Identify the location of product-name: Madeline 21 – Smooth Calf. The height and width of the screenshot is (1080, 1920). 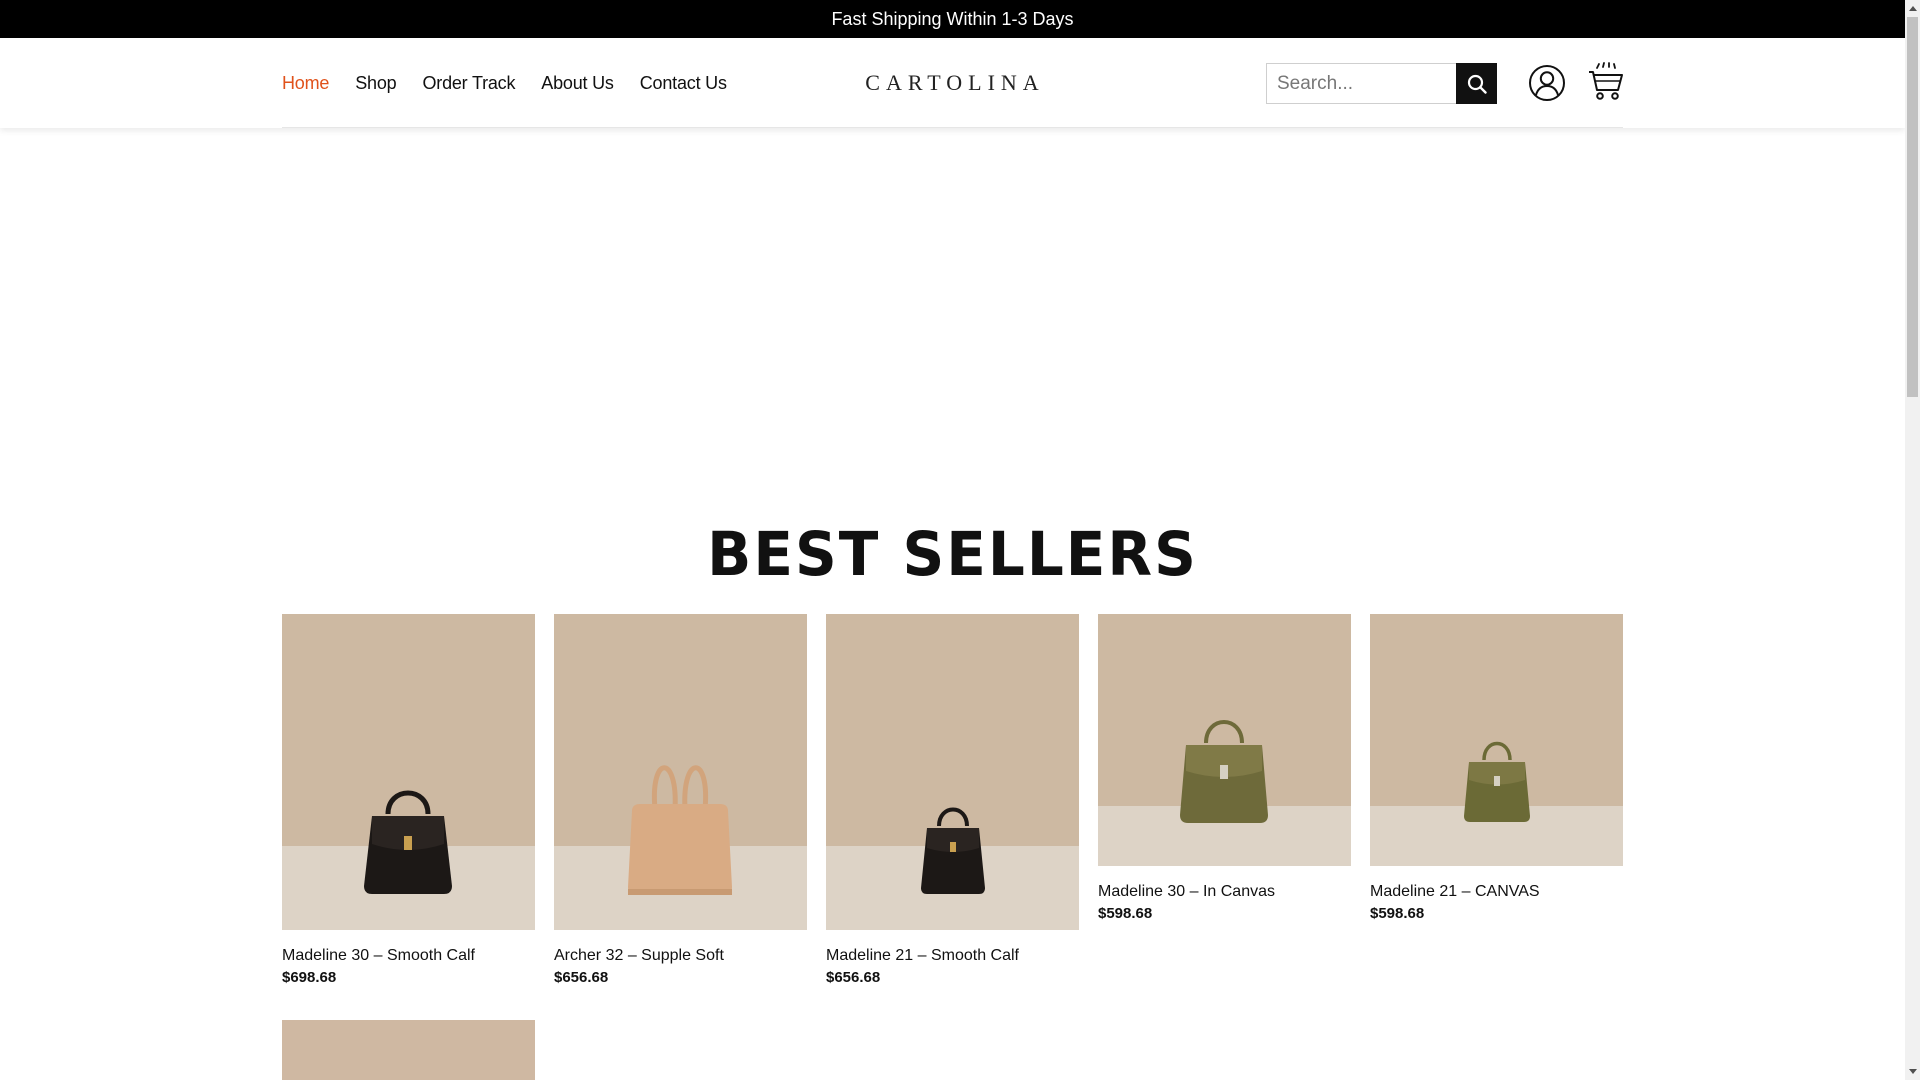
(952, 956).